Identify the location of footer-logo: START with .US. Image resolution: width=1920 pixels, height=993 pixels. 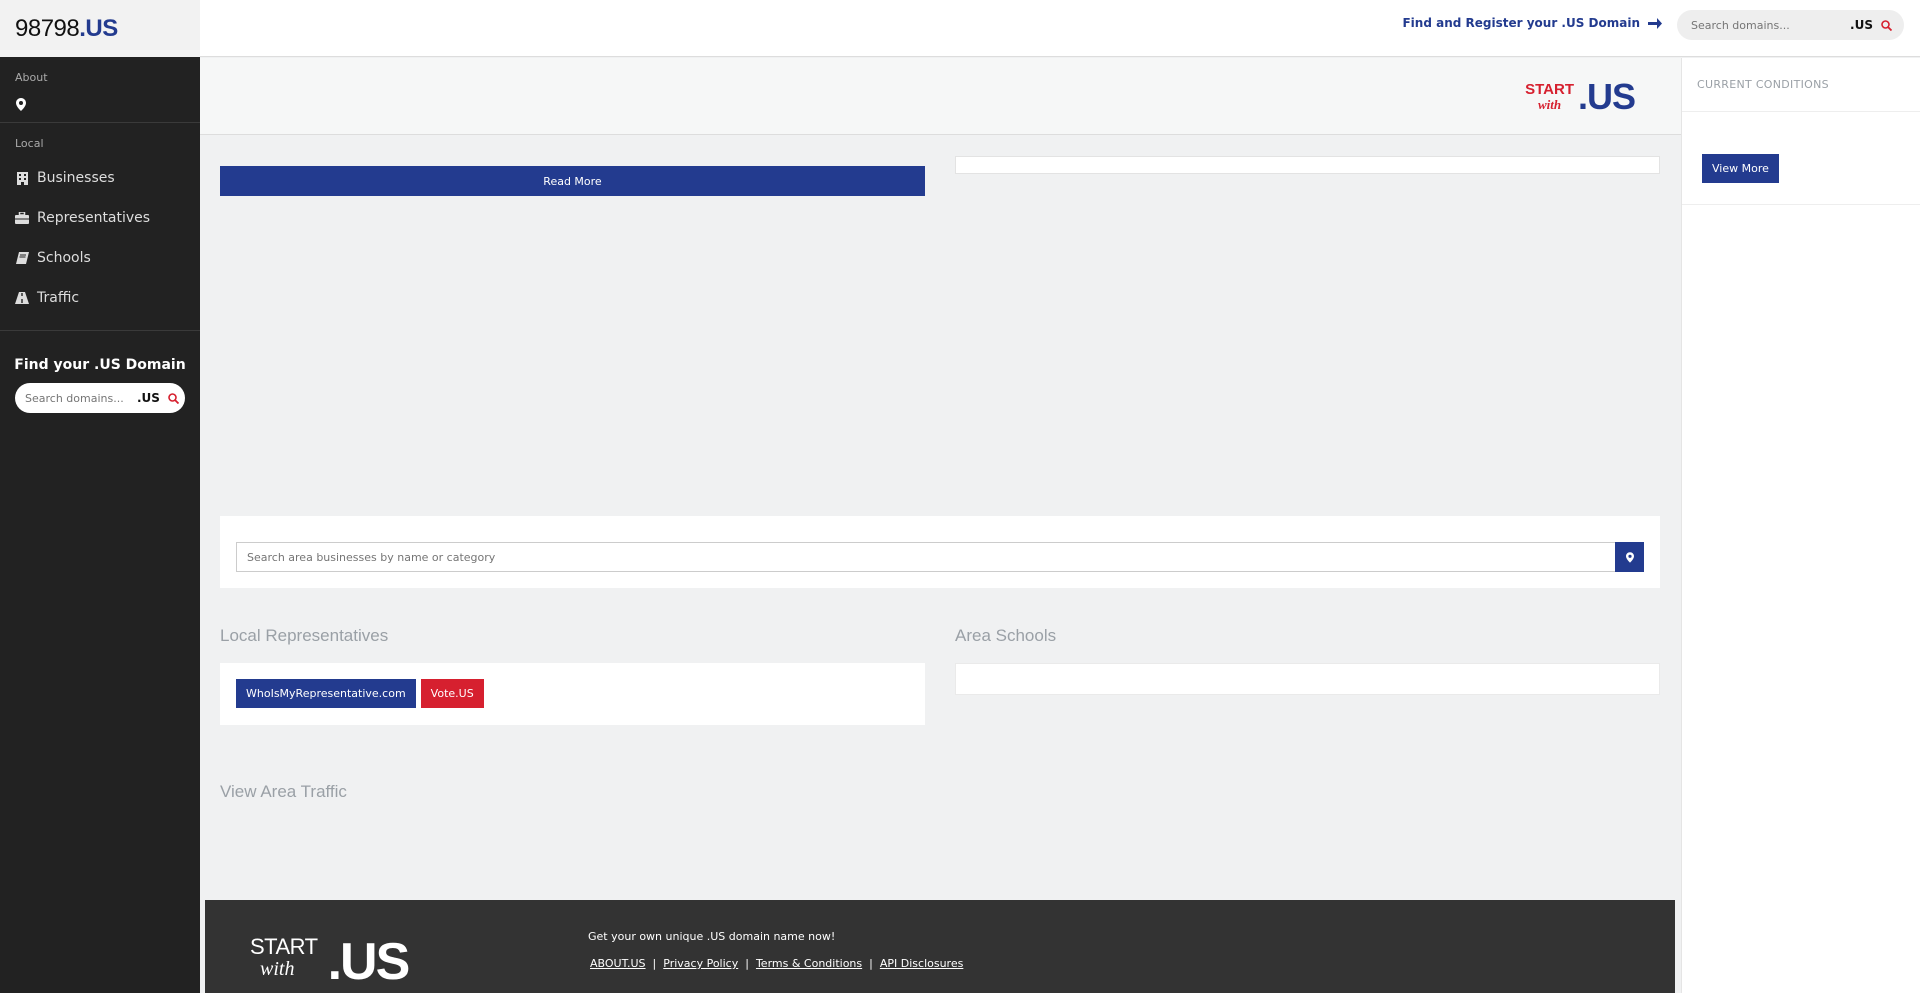
(330, 962).